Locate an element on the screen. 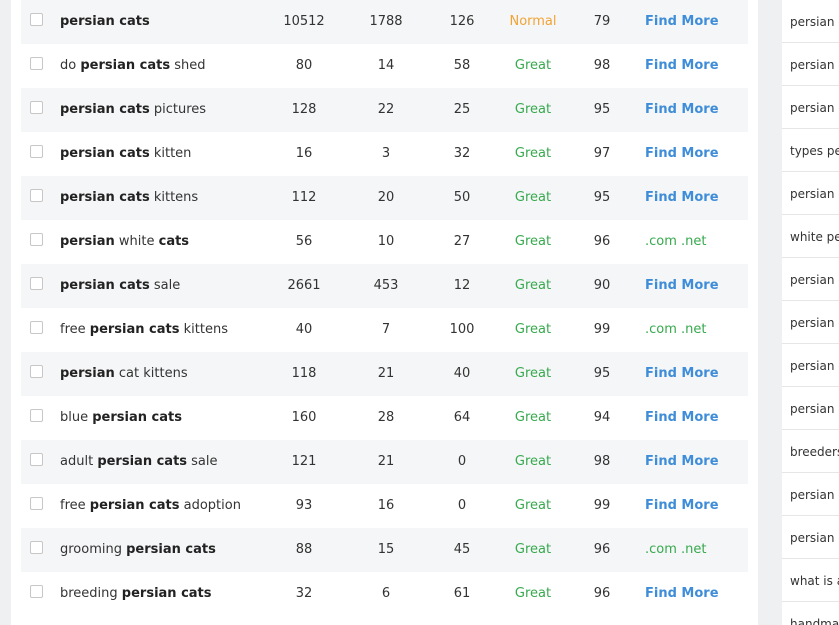 The height and width of the screenshot is (625, 839). qsr-cell: 40 is located at coordinates (462, 373).